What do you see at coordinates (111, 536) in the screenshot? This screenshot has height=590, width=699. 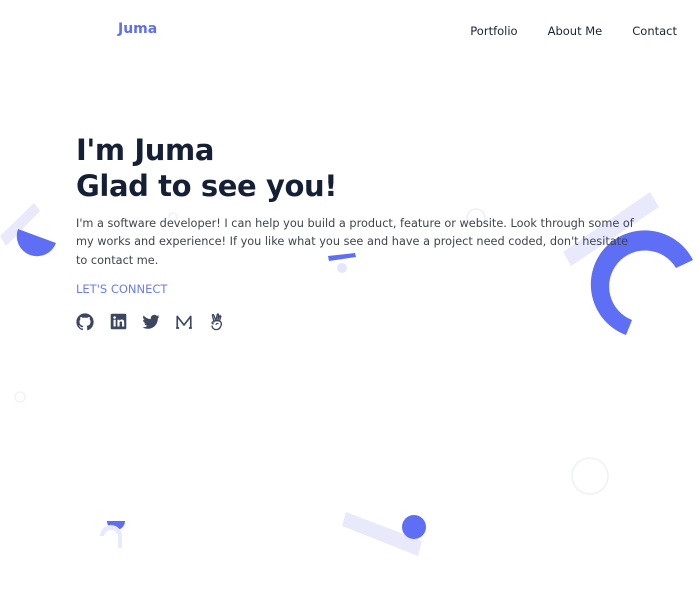 I see `deco-arc-bottom` at bounding box center [111, 536].